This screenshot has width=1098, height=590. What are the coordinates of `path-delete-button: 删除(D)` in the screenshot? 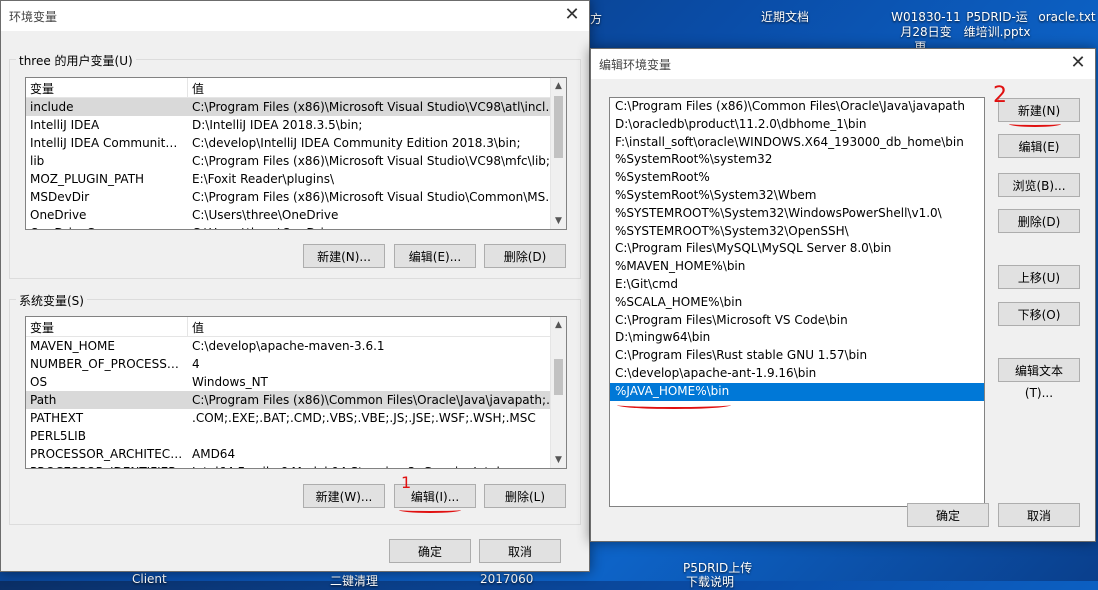 It's located at (1039, 221).